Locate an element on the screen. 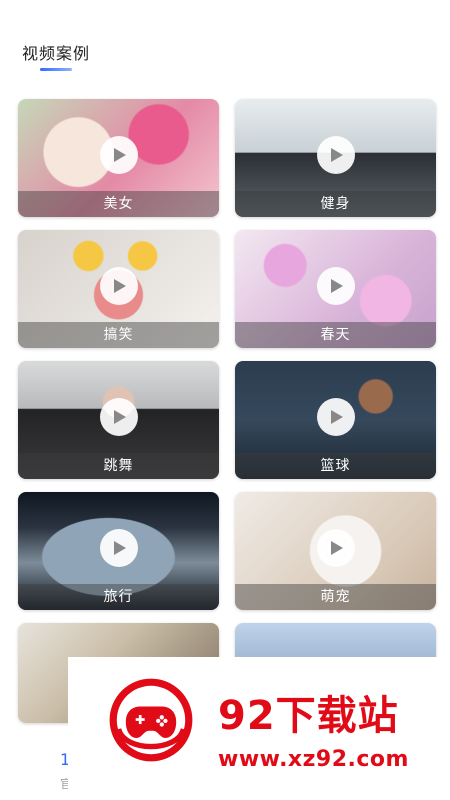 The image size is (450, 800). video-card-travel: 旅行 is located at coordinates (118, 551).